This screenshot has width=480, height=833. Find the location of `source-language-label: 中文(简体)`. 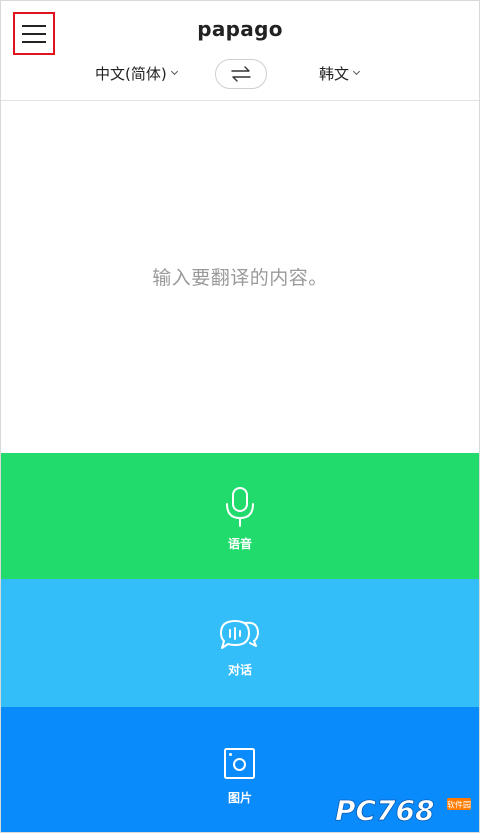

source-language-label: 中文(简体) is located at coordinates (131, 74).